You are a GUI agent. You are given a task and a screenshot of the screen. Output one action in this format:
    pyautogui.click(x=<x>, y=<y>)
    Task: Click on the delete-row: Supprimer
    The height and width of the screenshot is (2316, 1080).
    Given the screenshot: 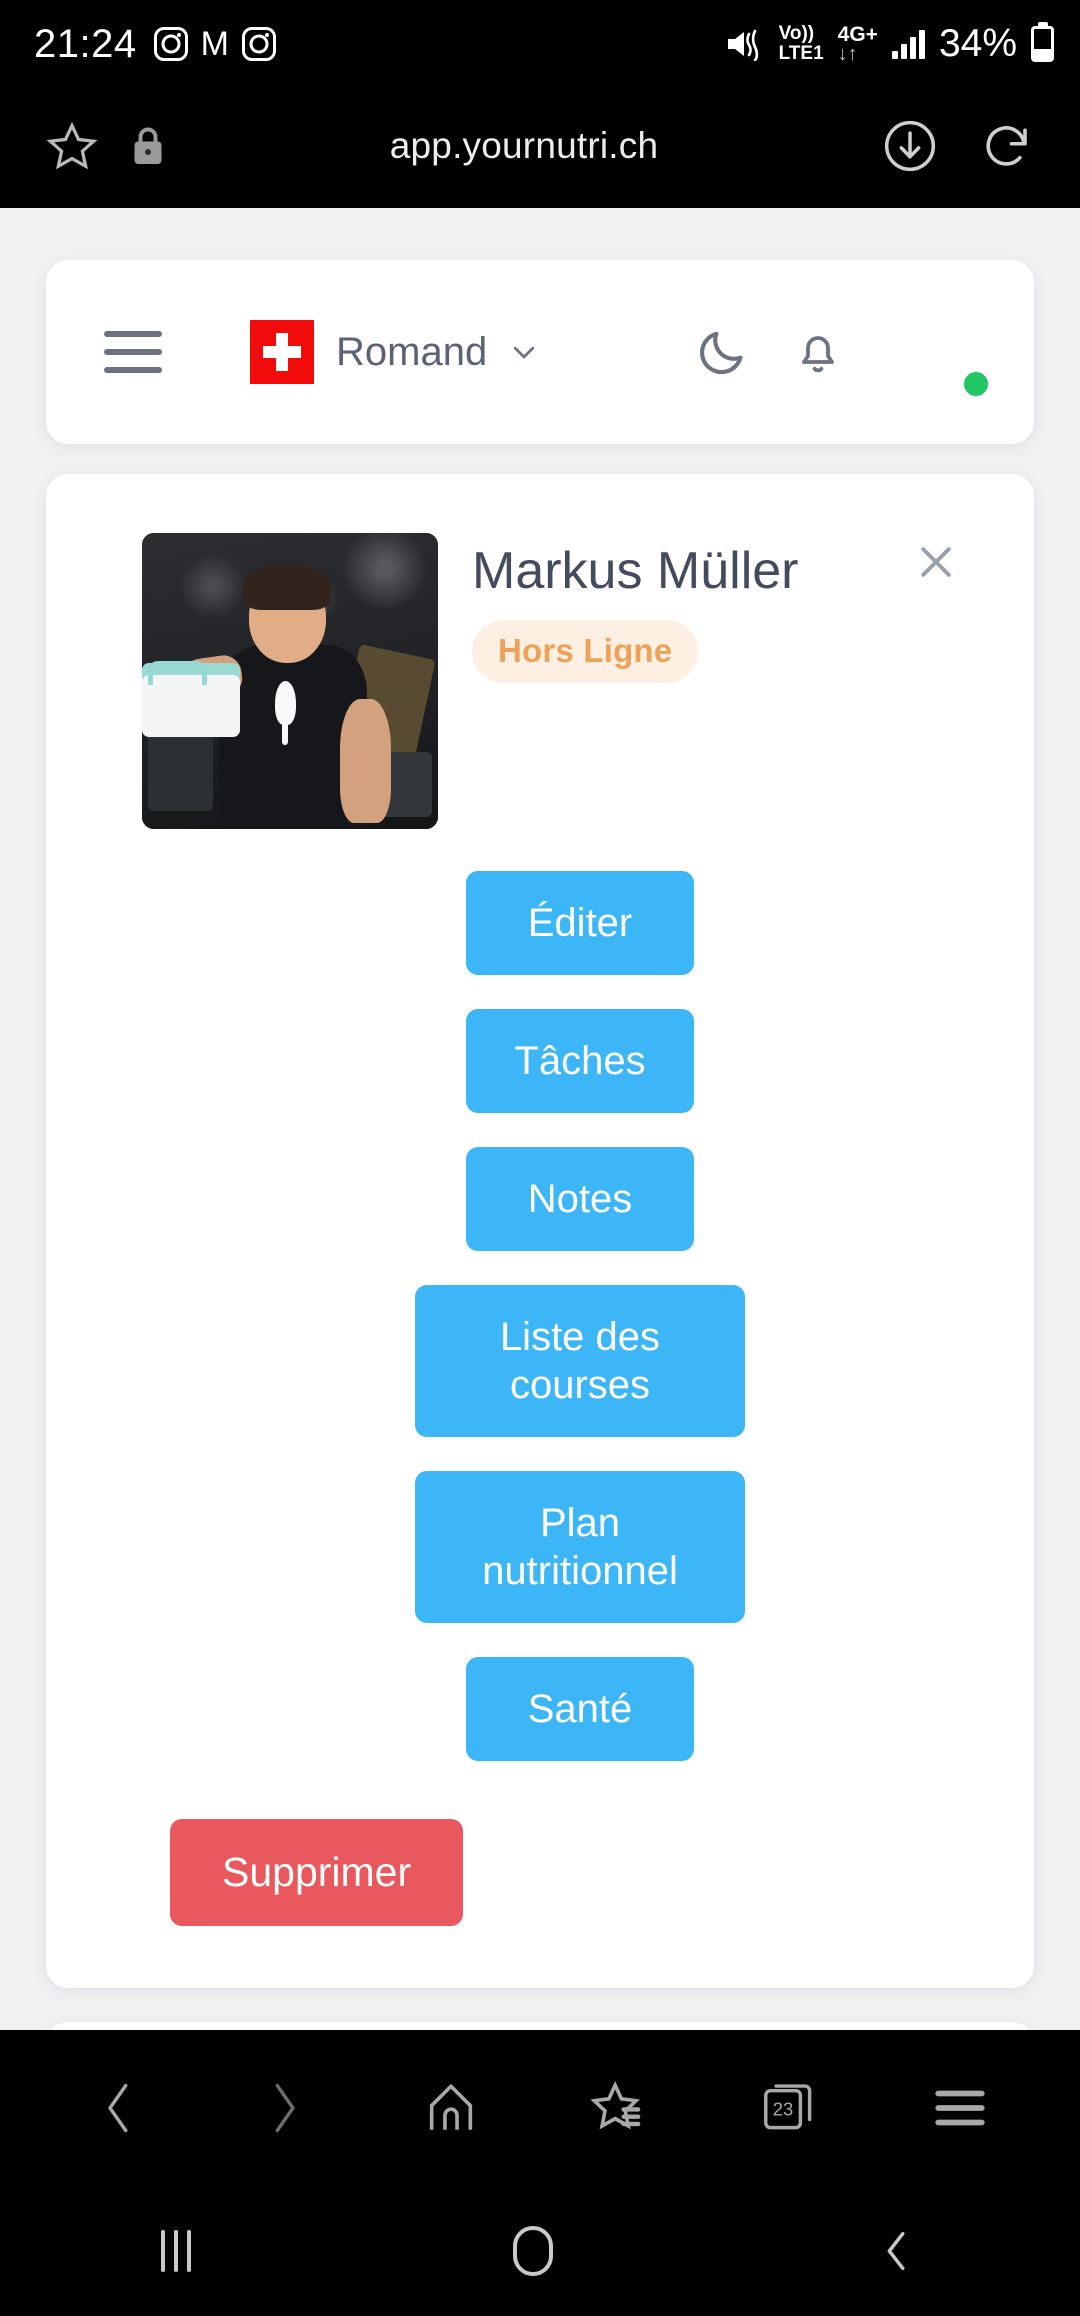 What is the action you would take?
    pyautogui.click(x=540, y=1872)
    